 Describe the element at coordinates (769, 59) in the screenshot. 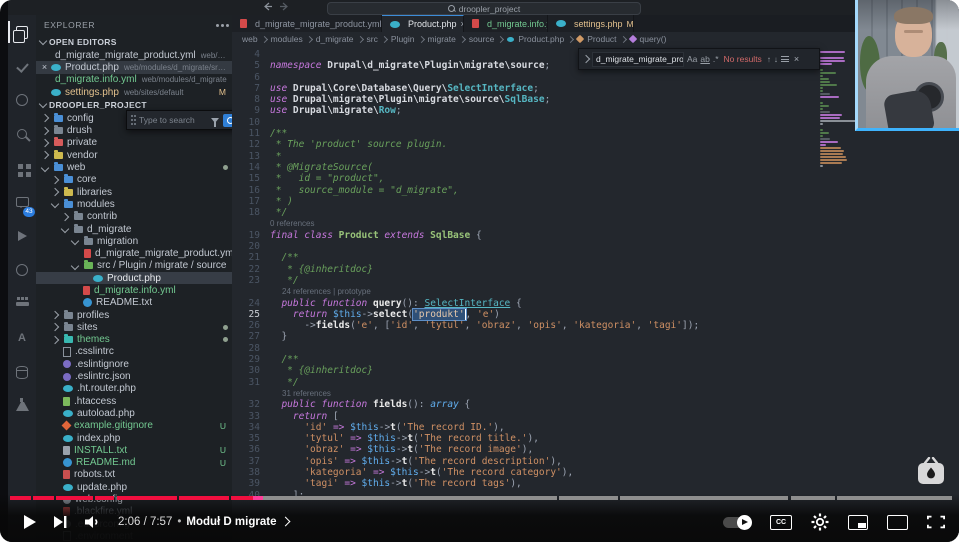

I see `prev-match-icon: ↑` at that location.